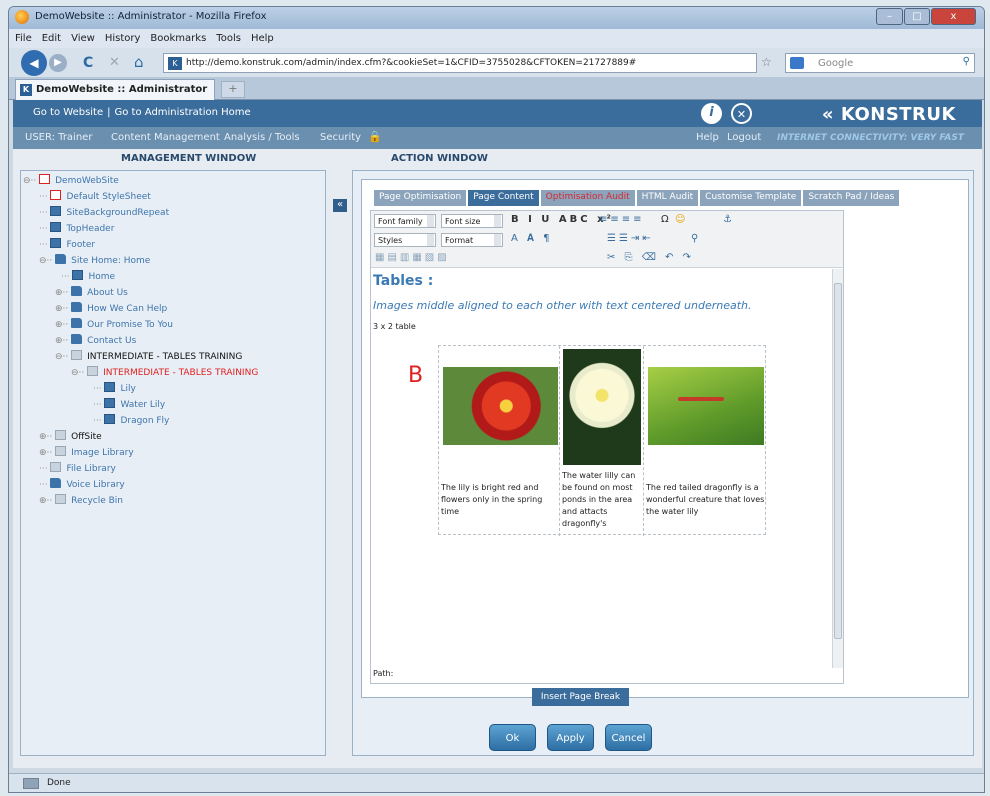 The width and height of the screenshot is (990, 796). What do you see at coordinates (23, 38) in the screenshot?
I see `menu-file: File` at bounding box center [23, 38].